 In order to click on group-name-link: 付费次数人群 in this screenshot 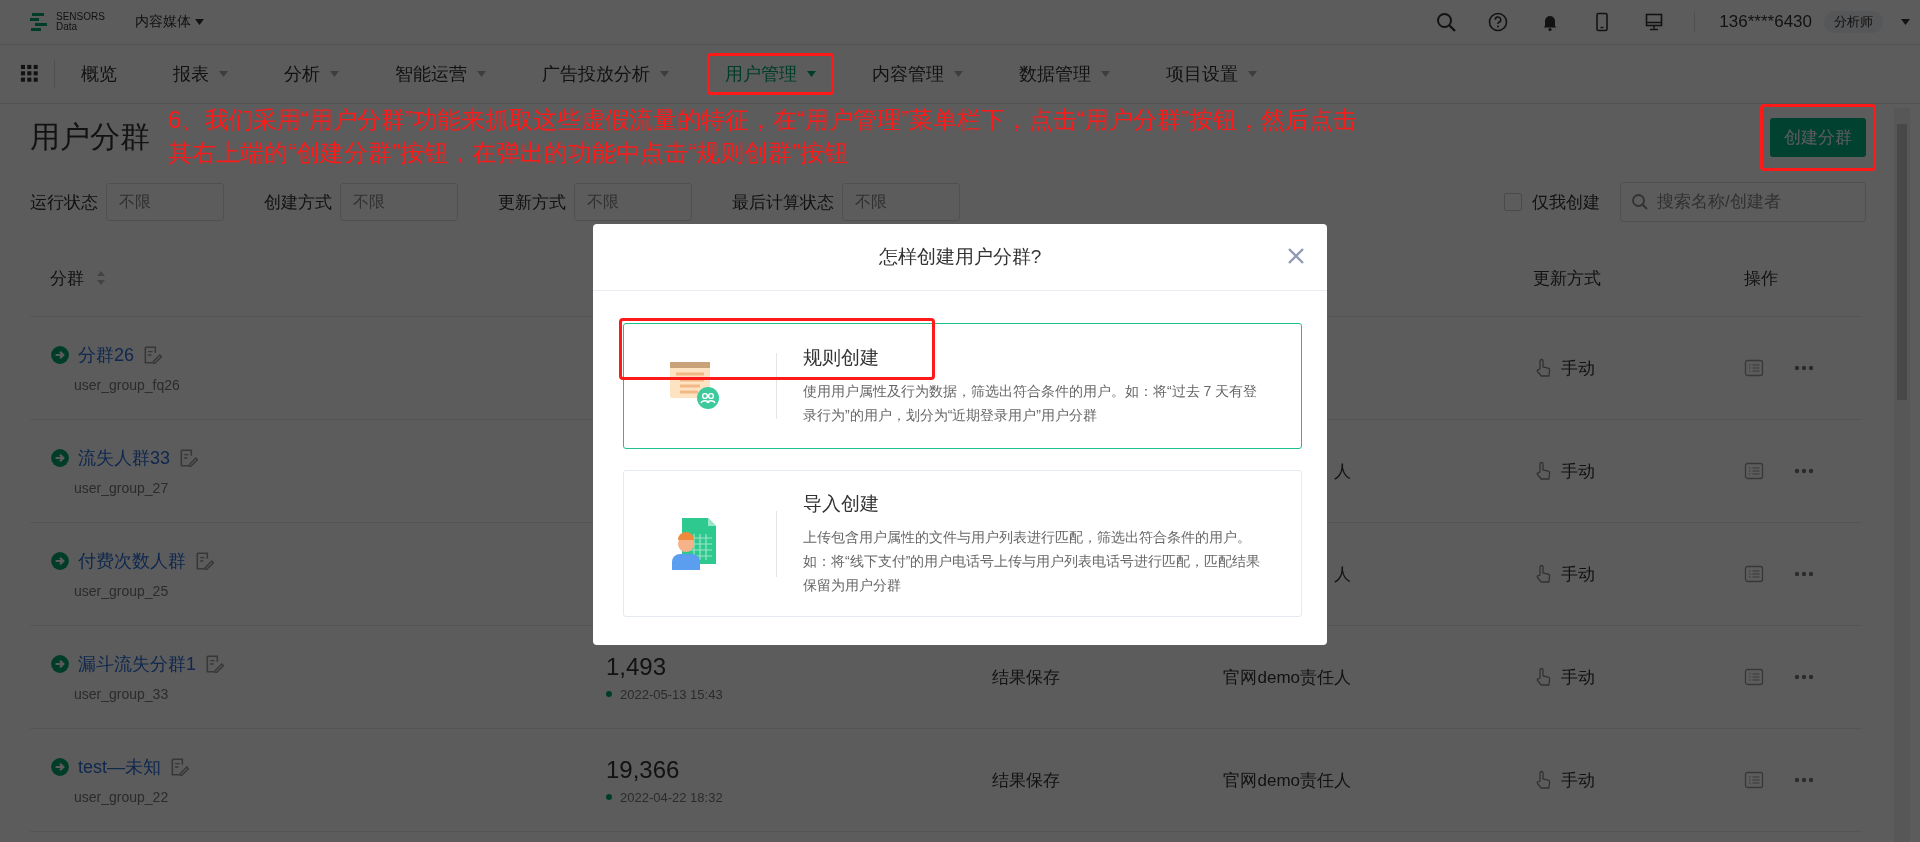, I will do `click(132, 561)`.